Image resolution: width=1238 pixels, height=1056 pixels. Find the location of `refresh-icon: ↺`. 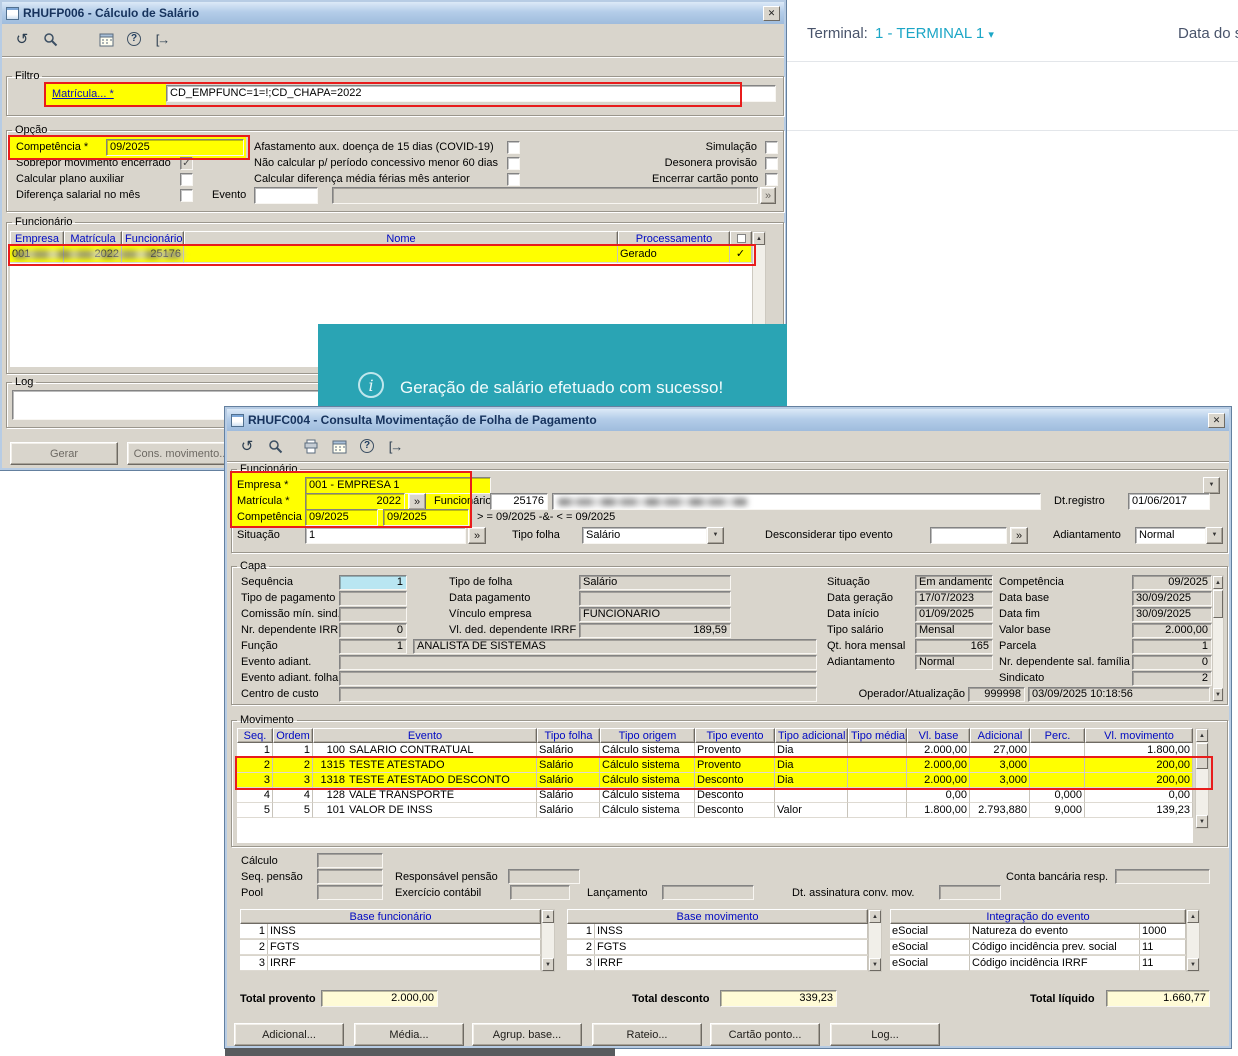

refresh-icon: ↺ is located at coordinates (22, 39).